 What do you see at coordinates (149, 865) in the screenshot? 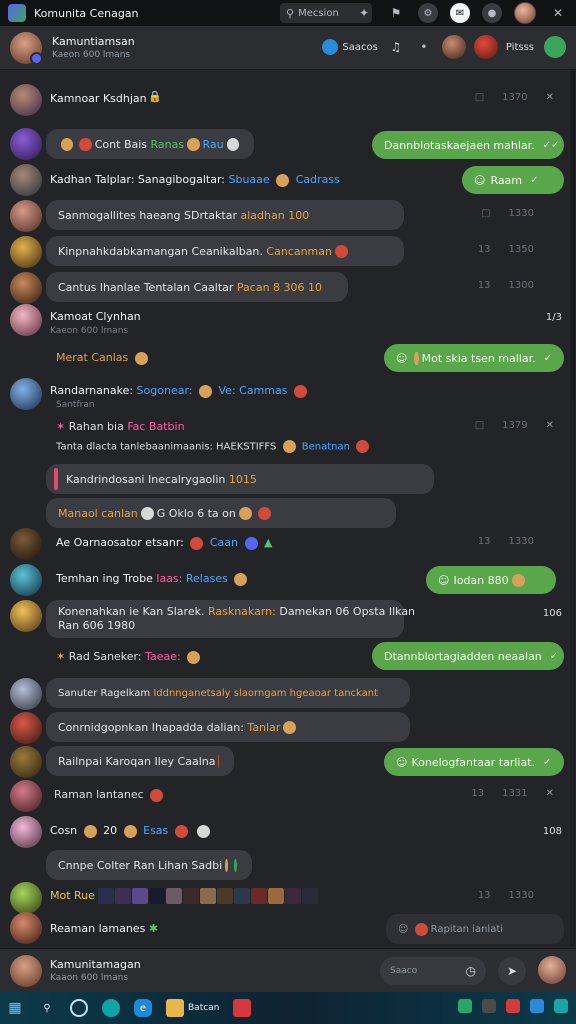
I see `message-bubble: Cnnpe Colter Ran Lihan Sadbi` at bounding box center [149, 865].